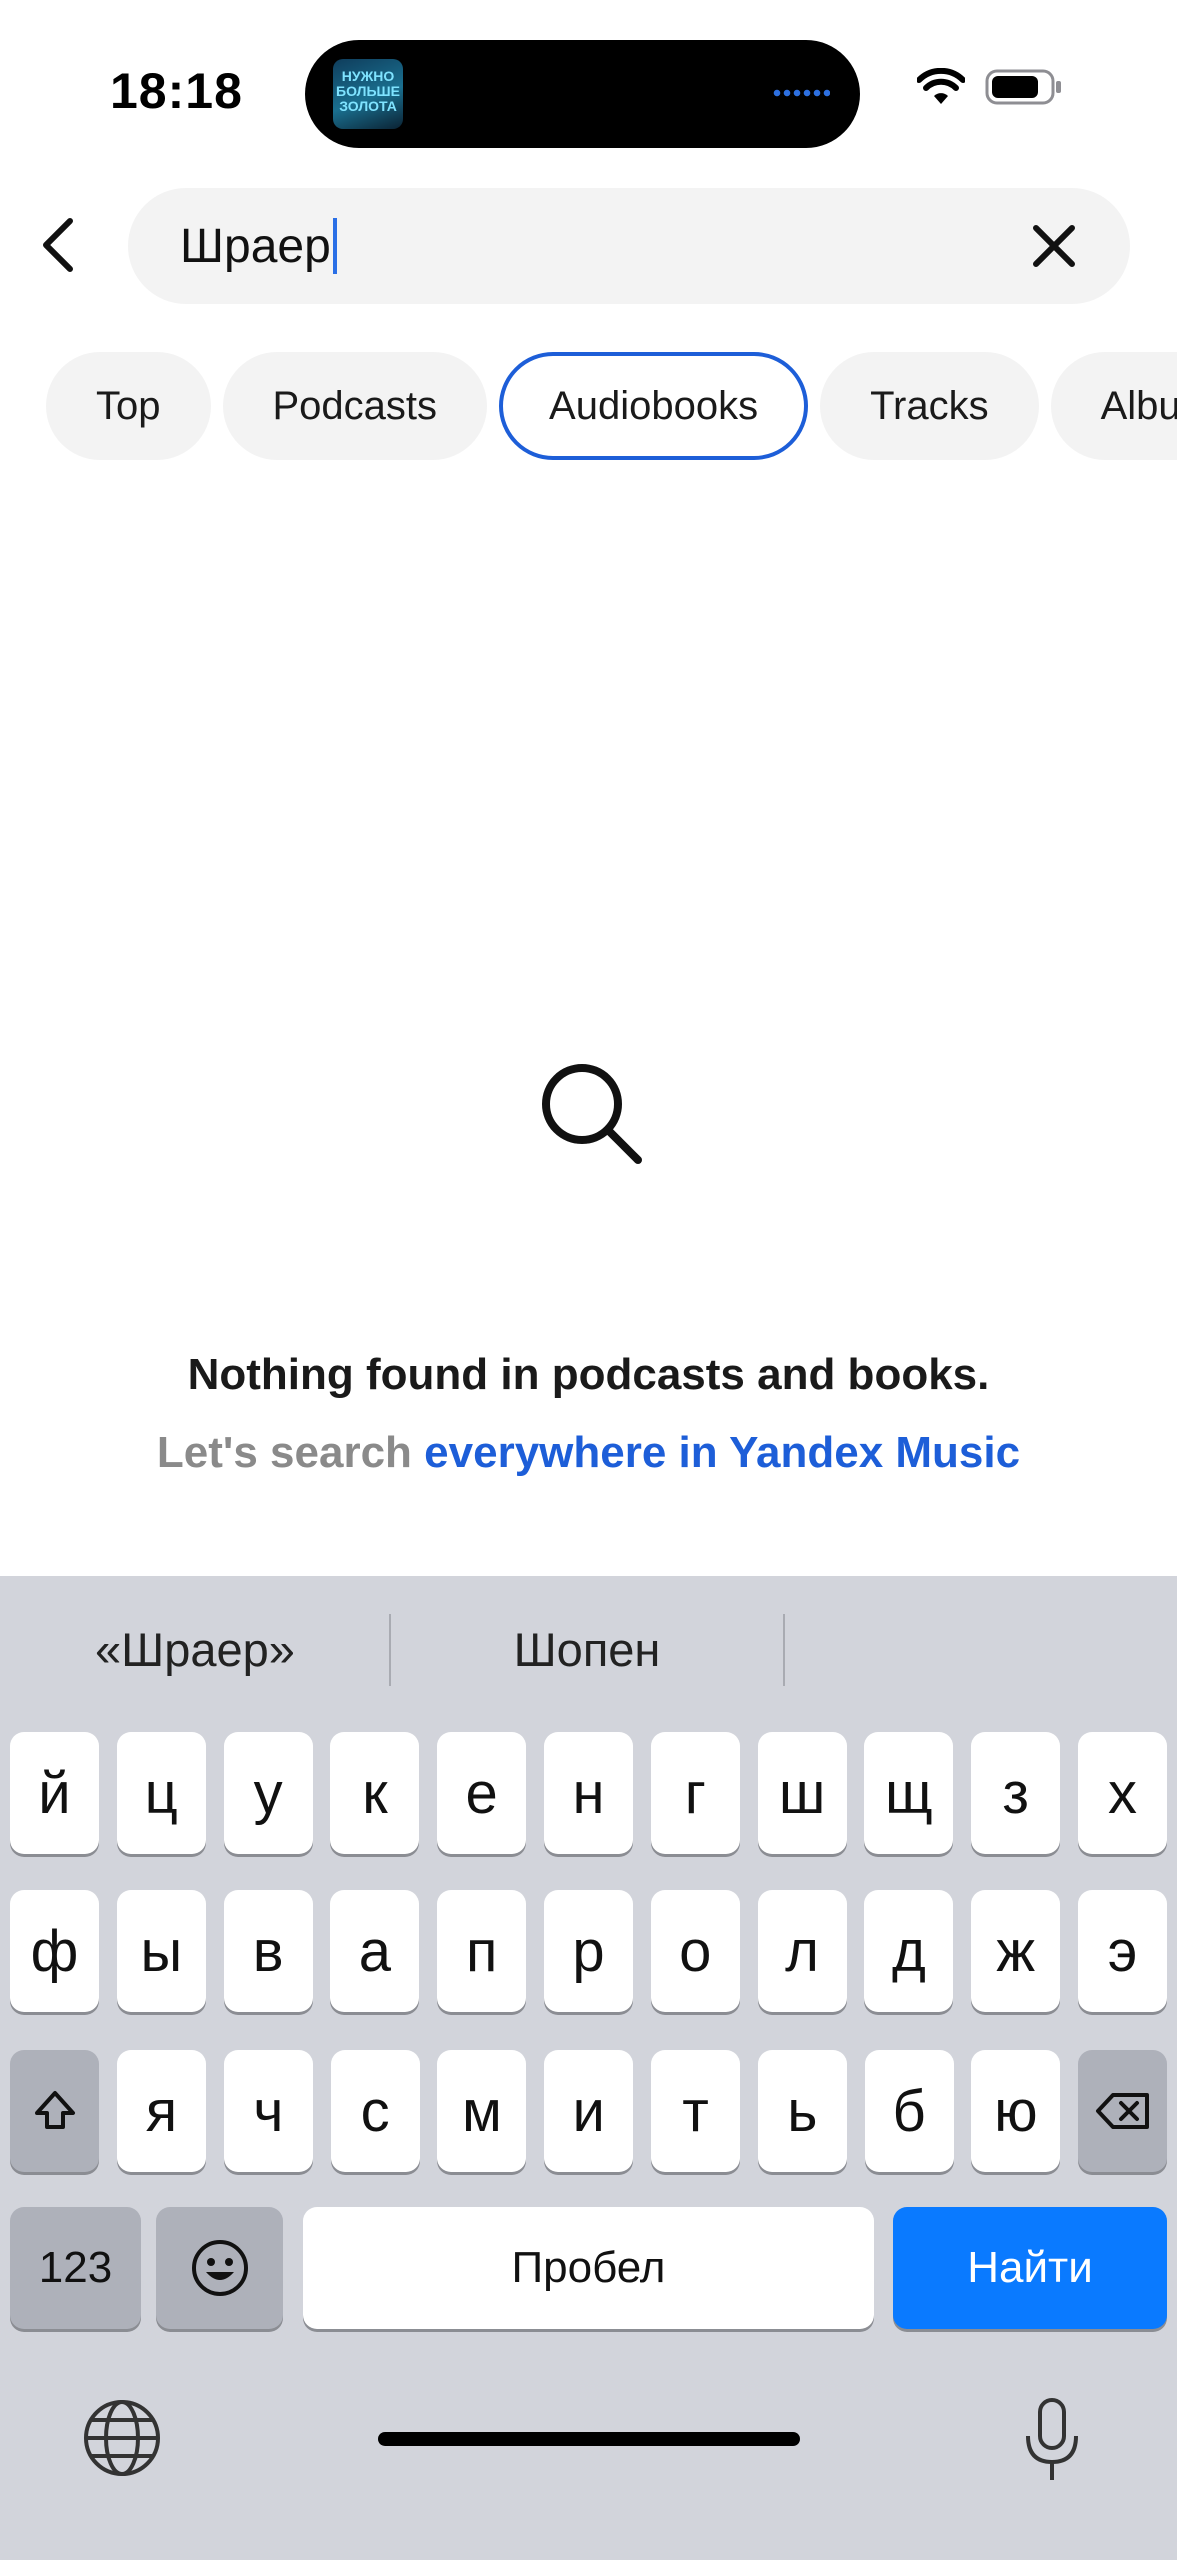 The image size is (1177, 2560). I want to click on close-icon, so click(1054, 246).